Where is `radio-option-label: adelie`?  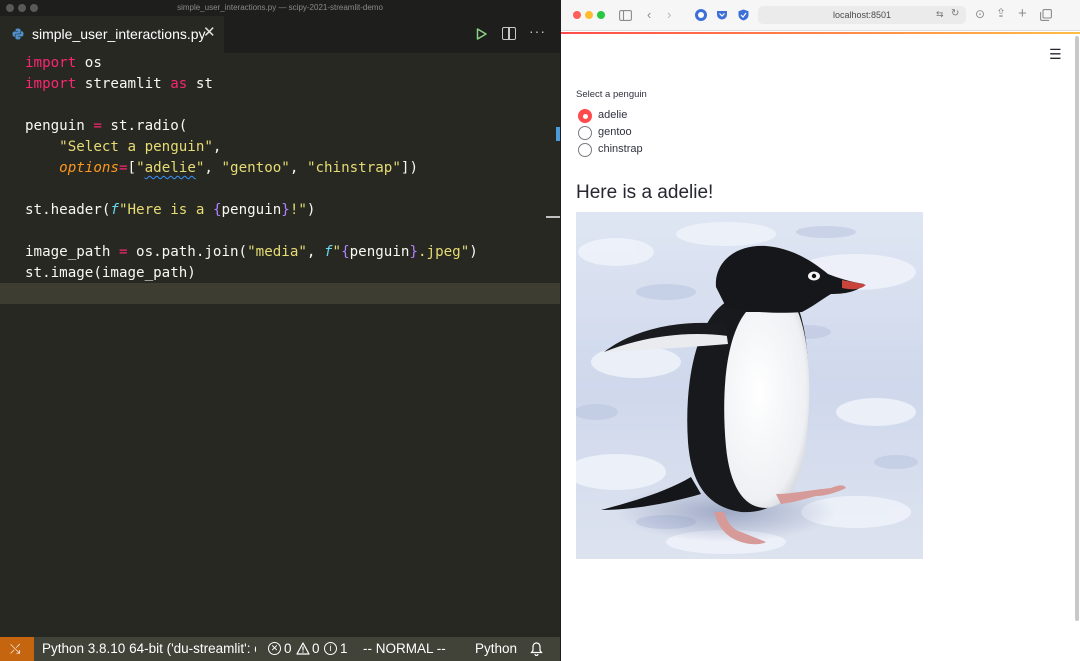 radio-option-label: adelie is located at coordinates (613, 115).